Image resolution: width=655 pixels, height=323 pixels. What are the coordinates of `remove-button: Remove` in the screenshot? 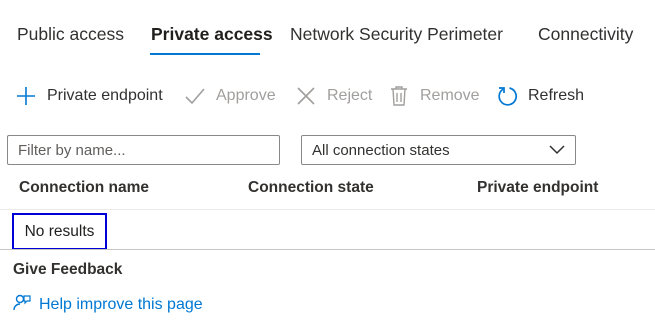 It's located at (434, 96).